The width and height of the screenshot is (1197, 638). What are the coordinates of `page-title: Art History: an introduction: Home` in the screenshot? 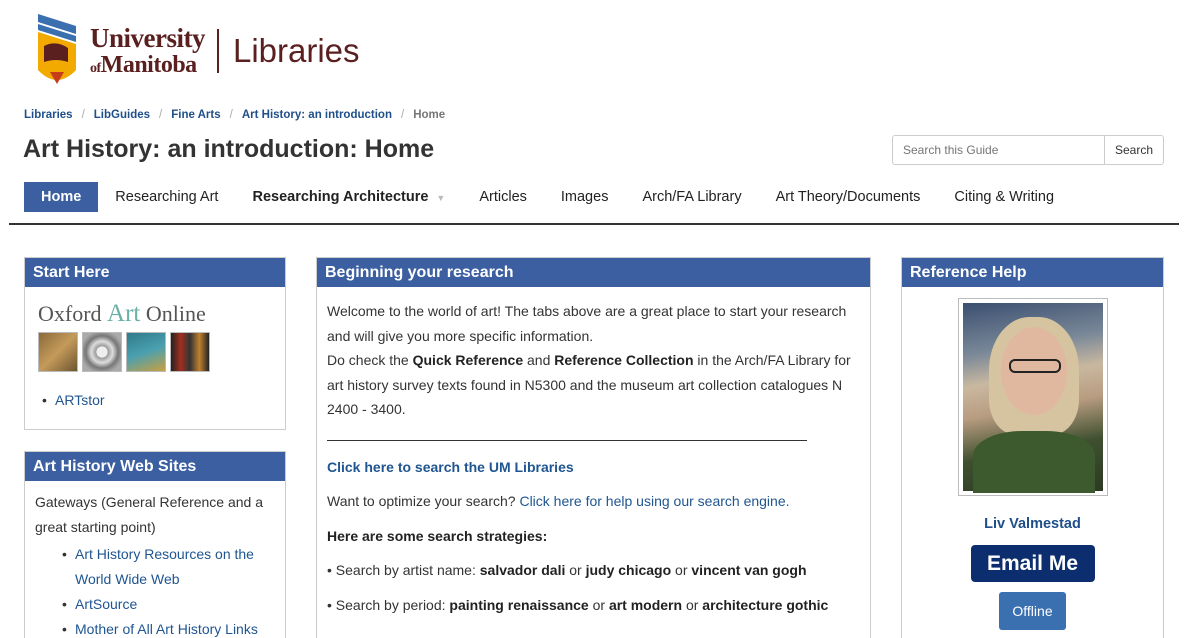 It's located at (229, 149).